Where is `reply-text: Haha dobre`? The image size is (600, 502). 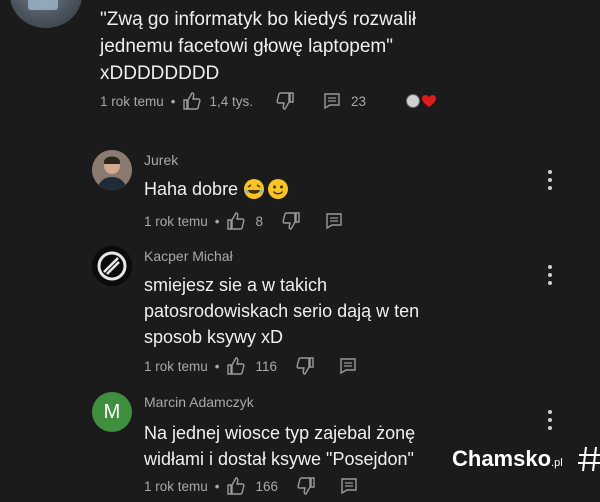
reply-text: Haha dobre is located at coordinates (216, 189).